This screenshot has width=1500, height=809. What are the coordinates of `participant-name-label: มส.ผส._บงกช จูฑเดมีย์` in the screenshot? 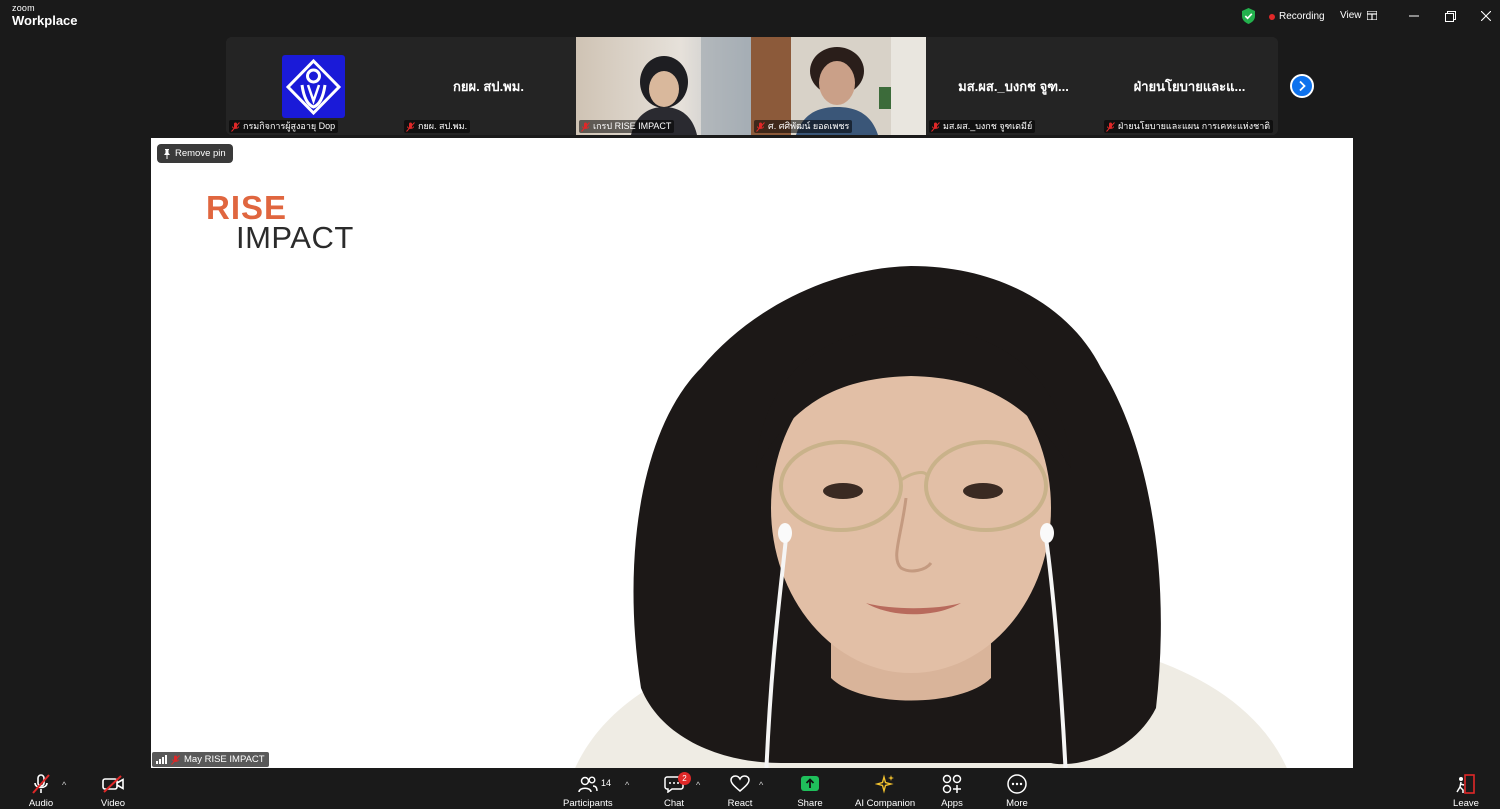 It's located at (982, 126).